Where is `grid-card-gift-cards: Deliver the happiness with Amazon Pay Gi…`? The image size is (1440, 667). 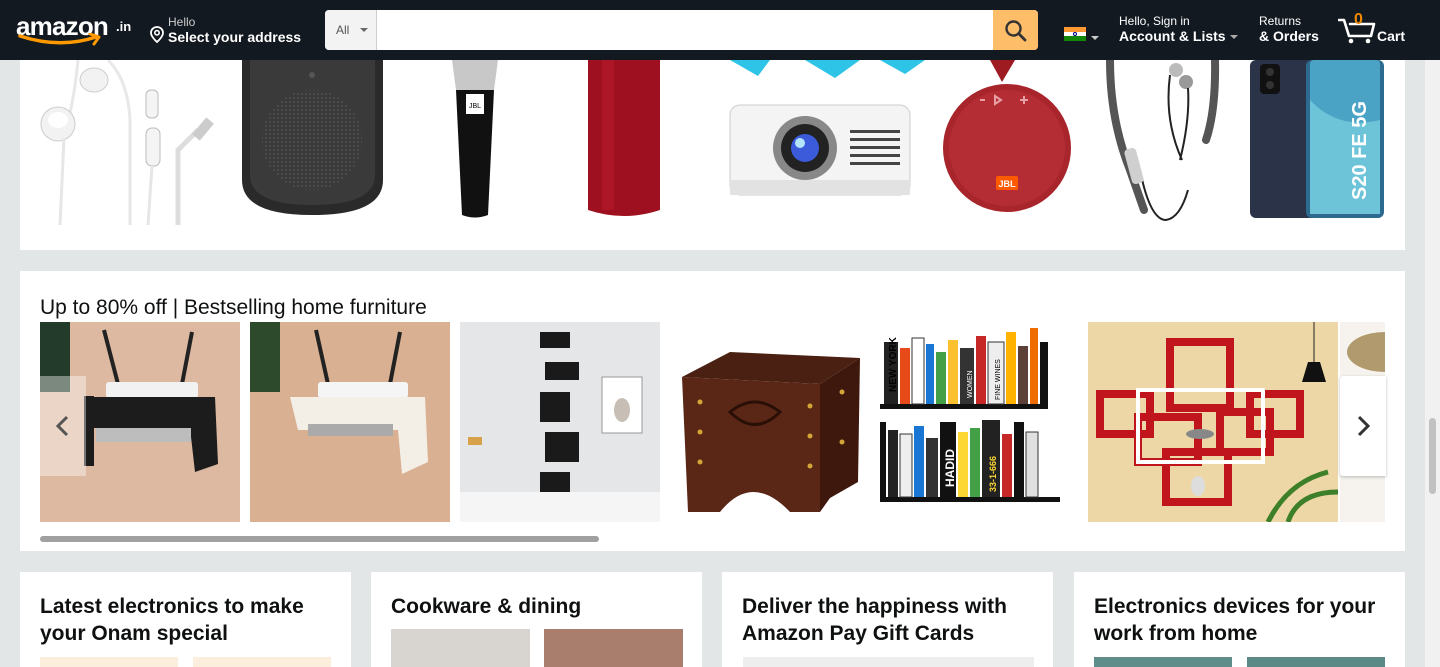 grid-card-gift-cards: Deliver the happiness with Amazon Pay Gi… is located at coordinates (887, 619).